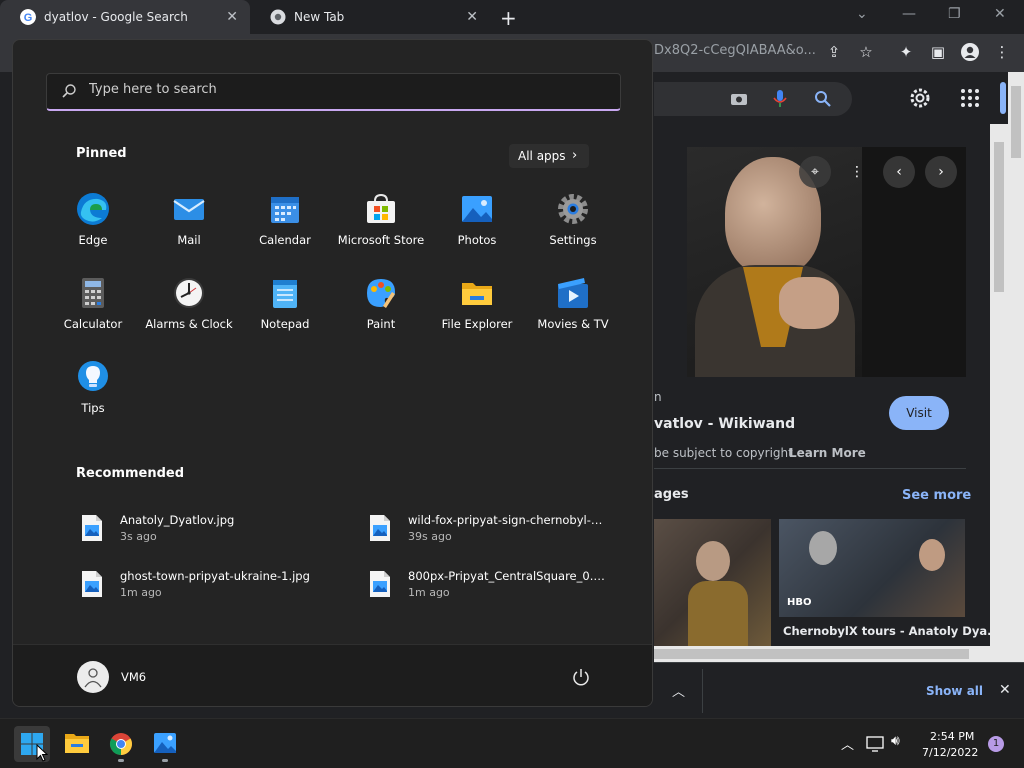 The image size is (1024, 768). I want to click on taskbar-file-explorer, so click(77, 744).